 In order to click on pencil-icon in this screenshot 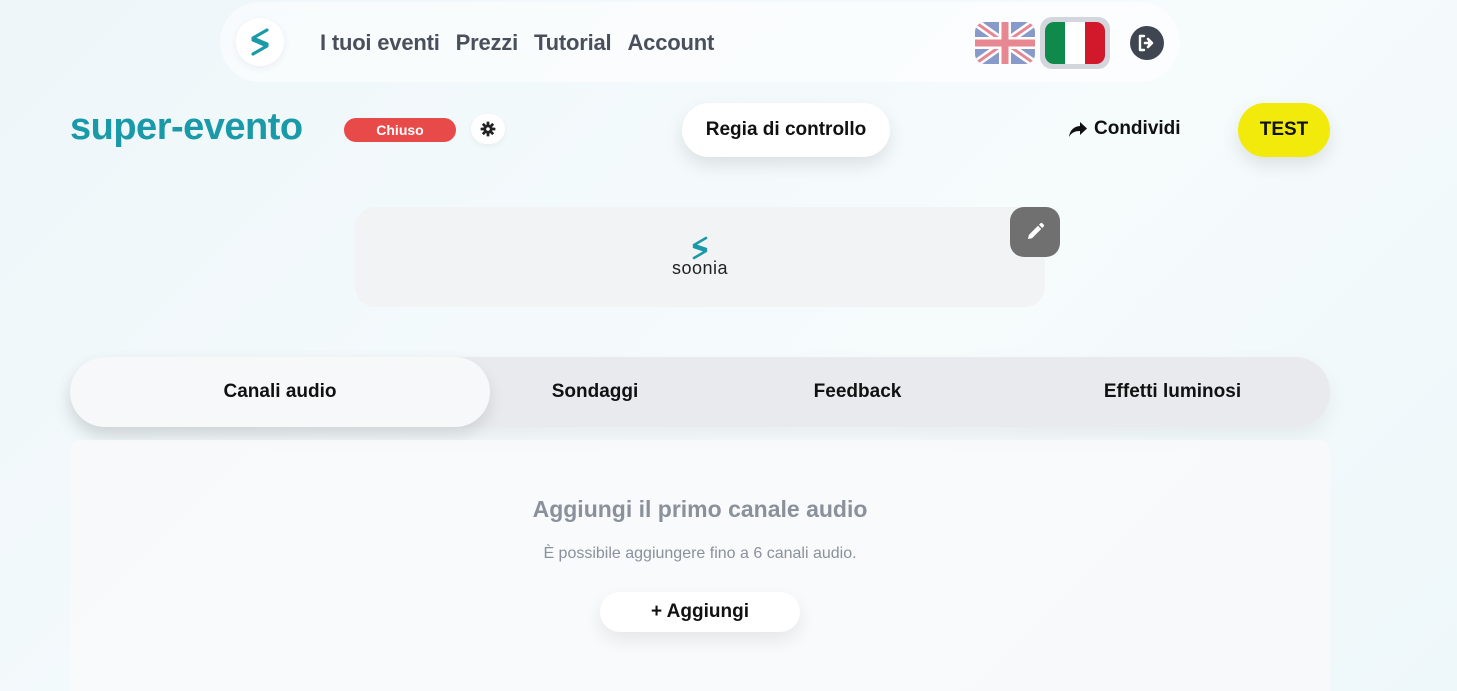, I will do `click(1035, 232)`.